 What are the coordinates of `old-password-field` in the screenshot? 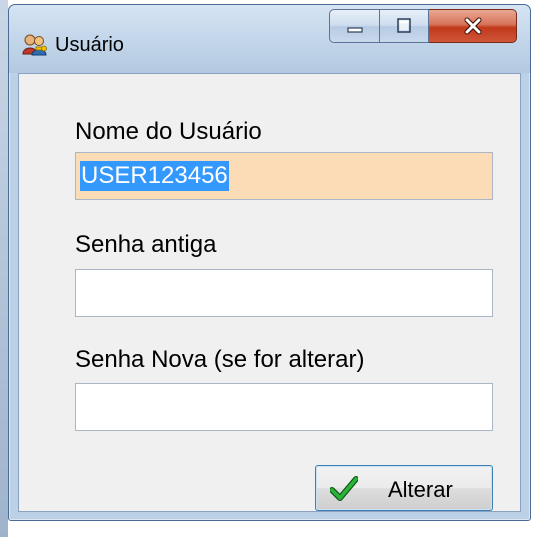 It's located at (284, 293).